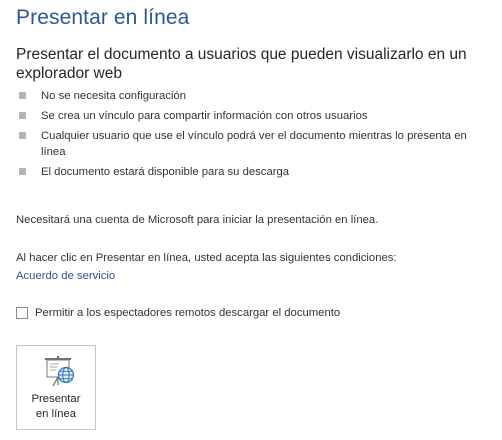 The image size is (502, 440). Describe the element at coordinates (114, 96) in the screenshot. I see `list-item-text: No se necesita configuración` at that location.